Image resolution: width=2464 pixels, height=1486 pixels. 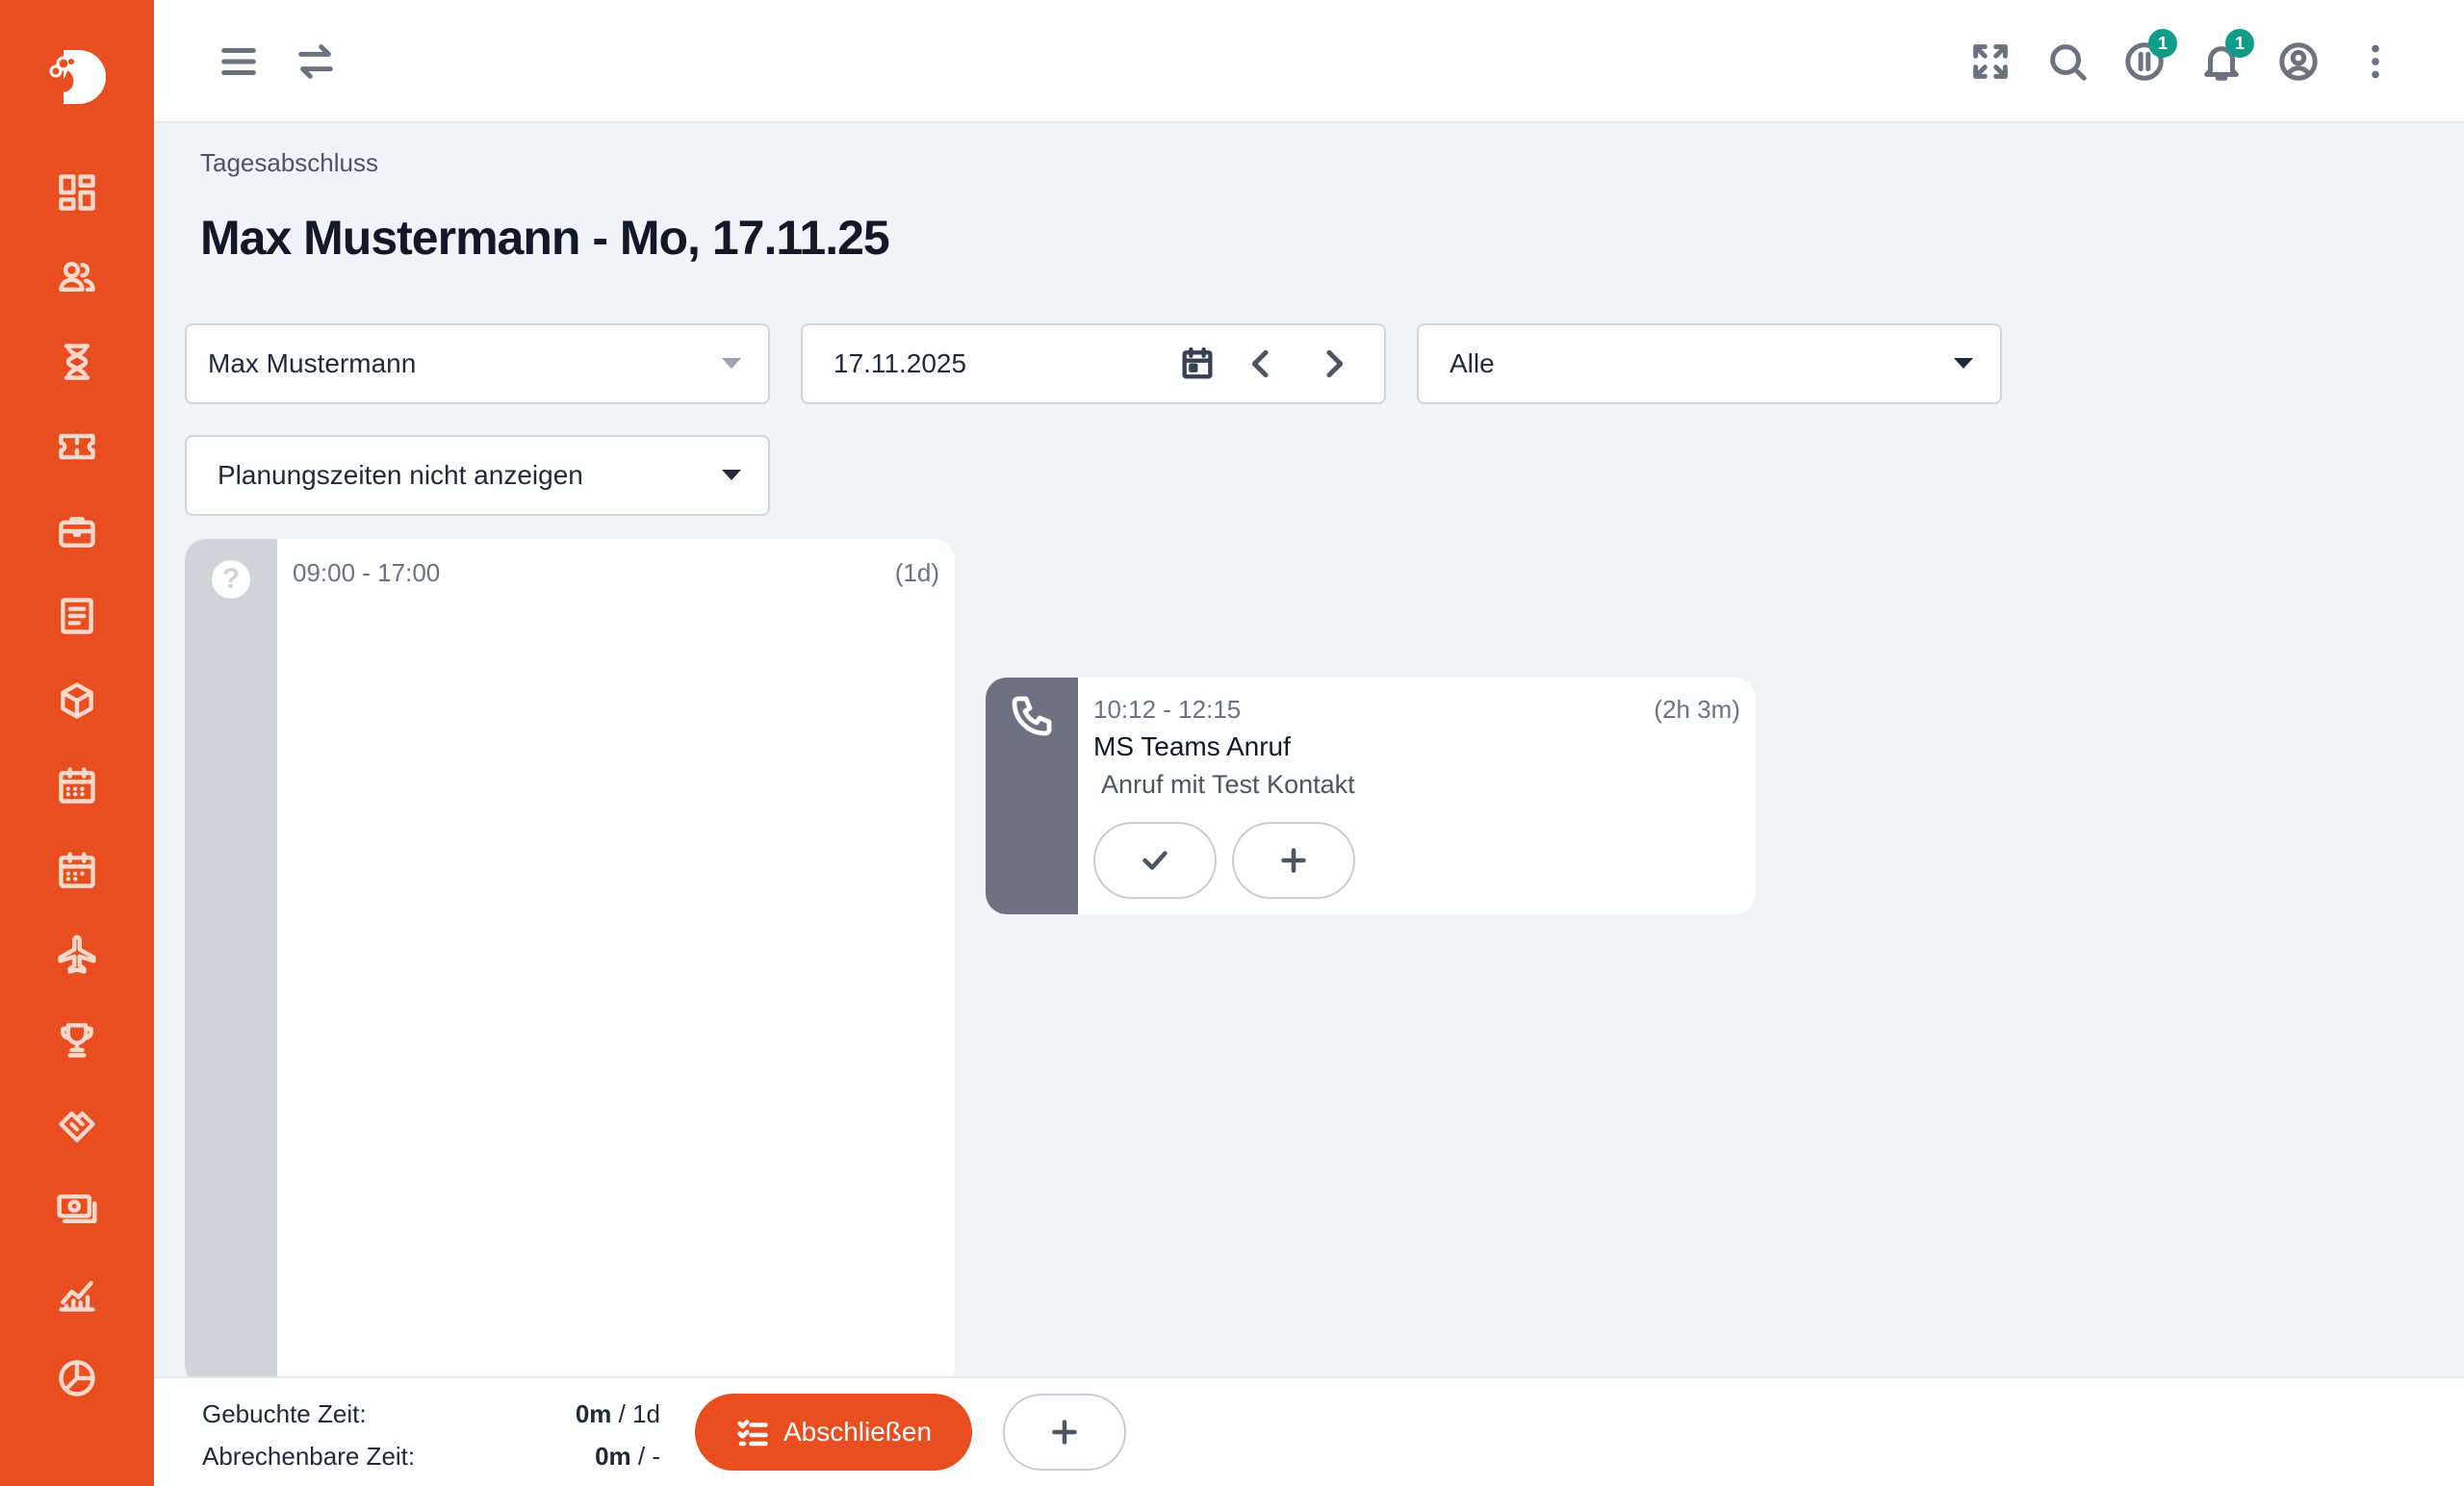 I want to click on planning-select: Planungszeiten nicht anzeigen, so click(x=477, y=476).